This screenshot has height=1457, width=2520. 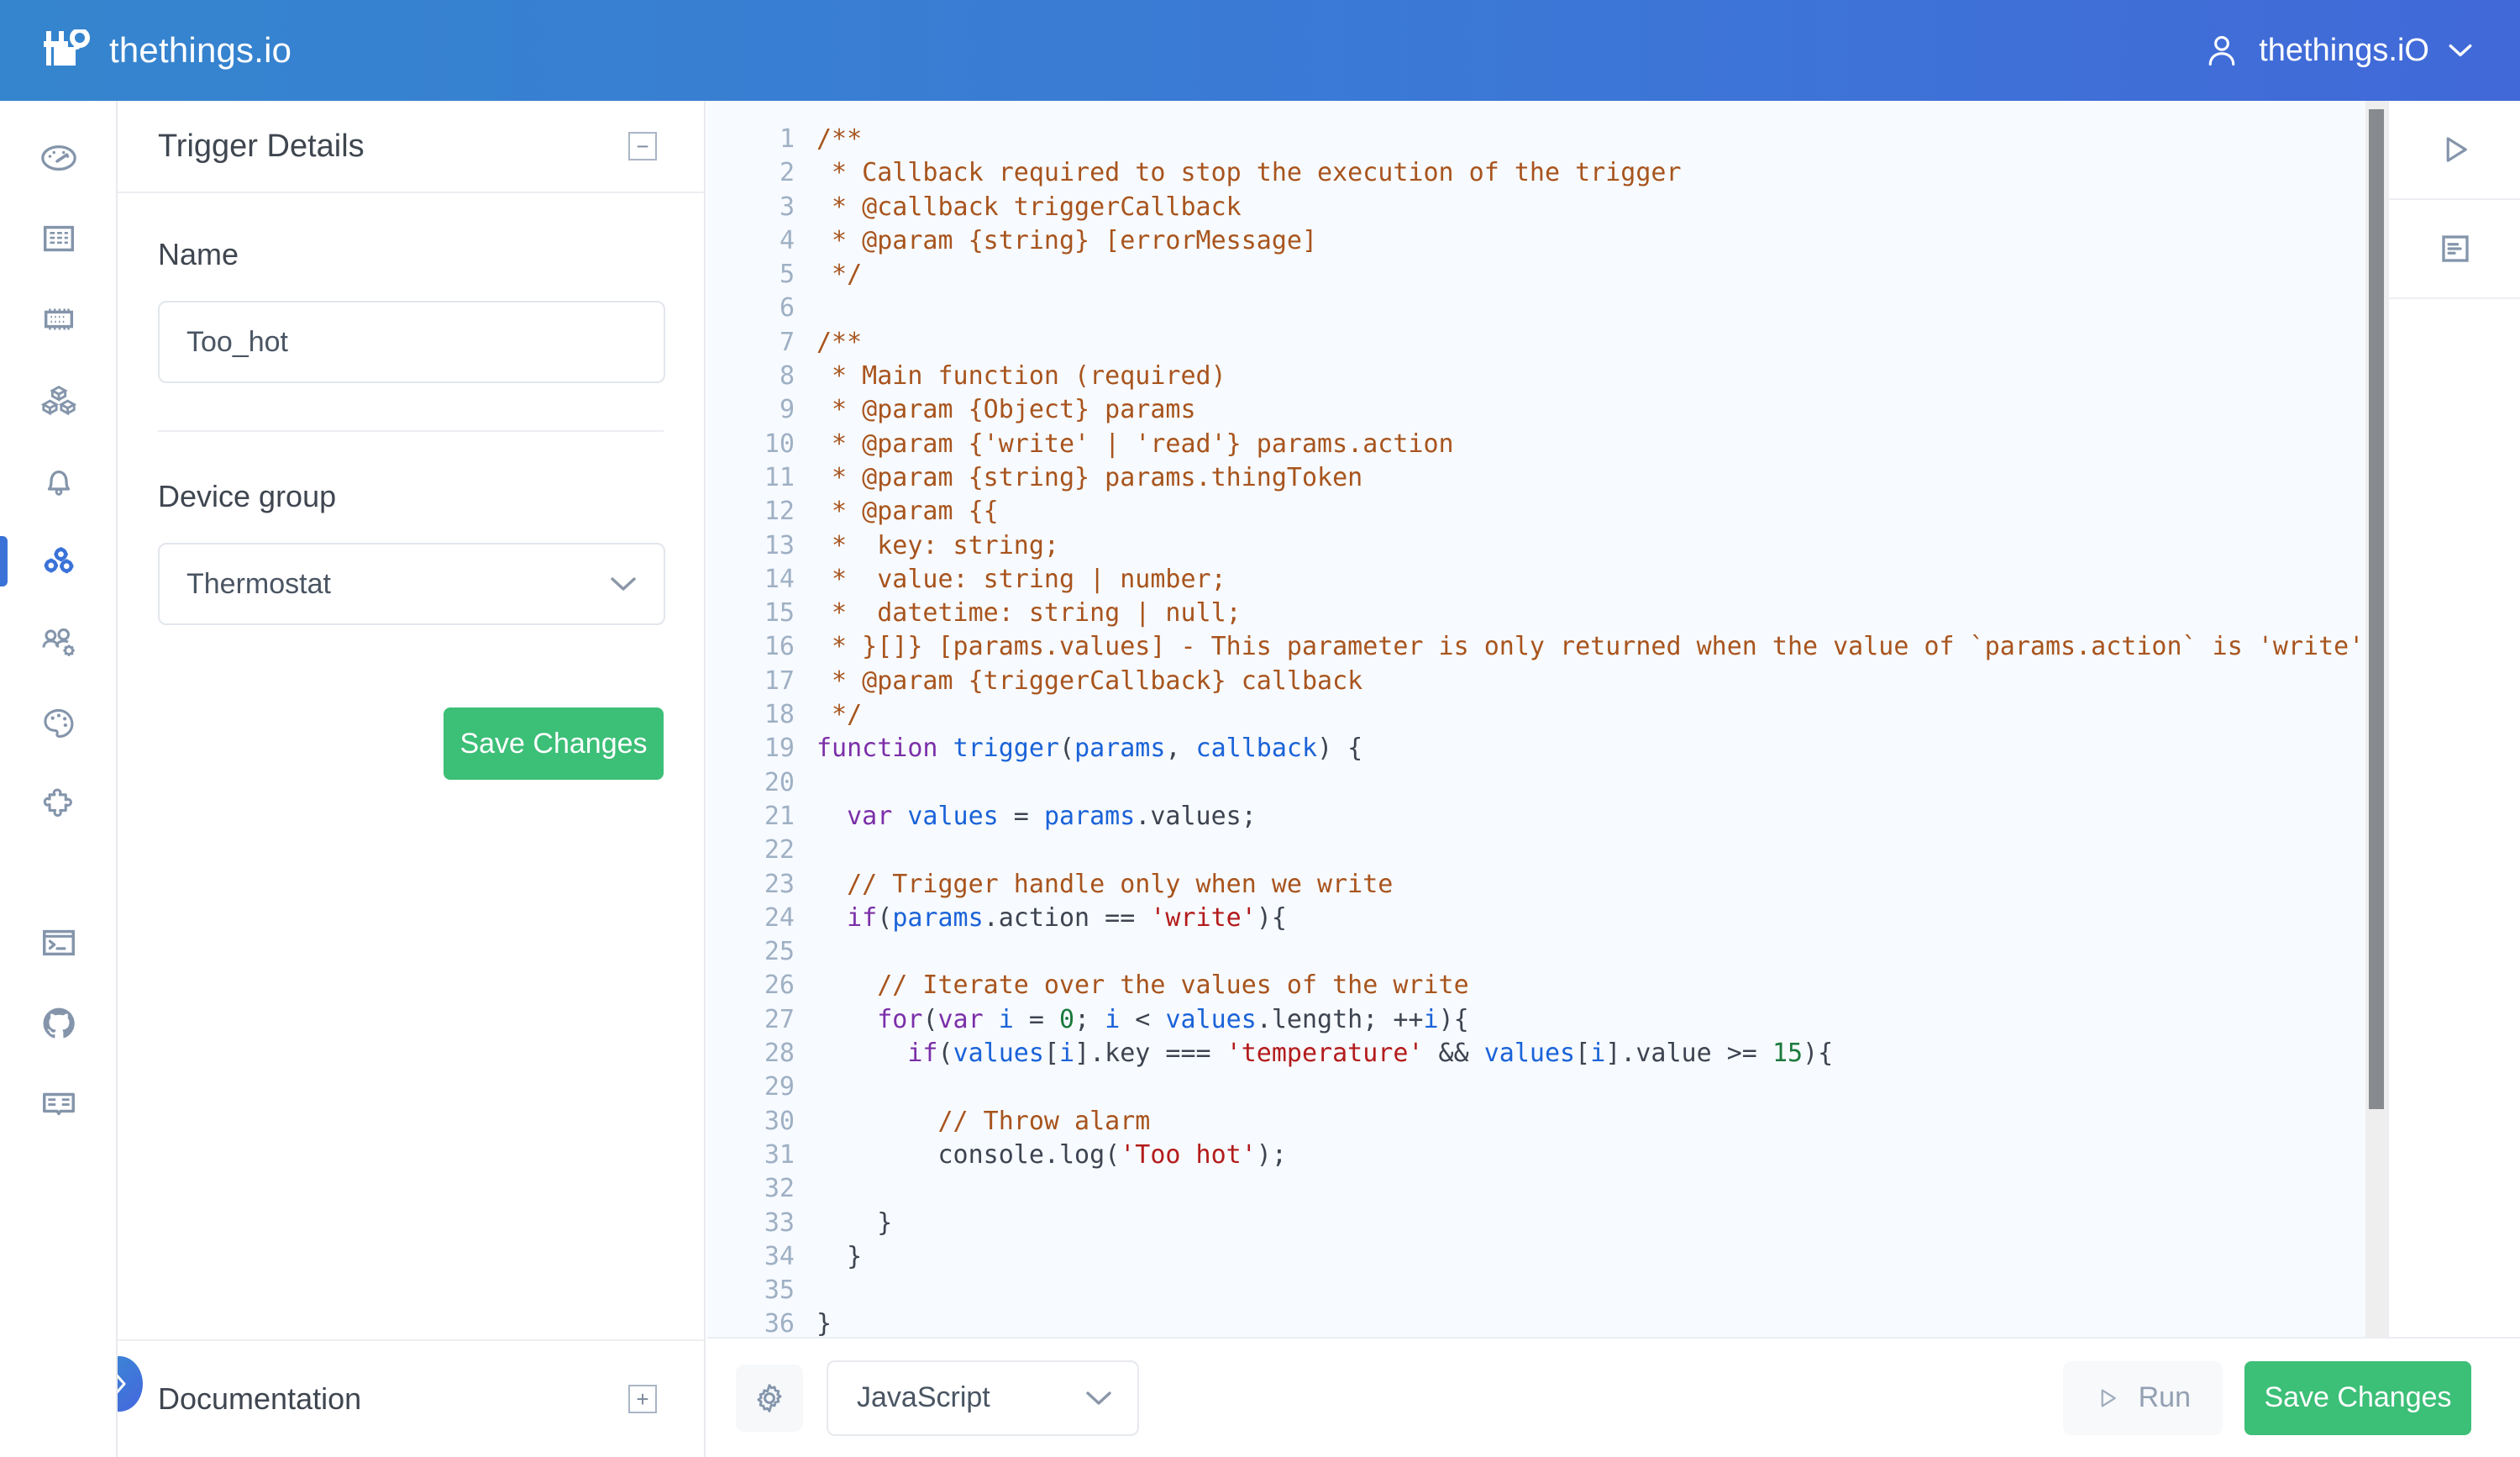 I want to click on line-number: 29, so click(x=779, y=1087).